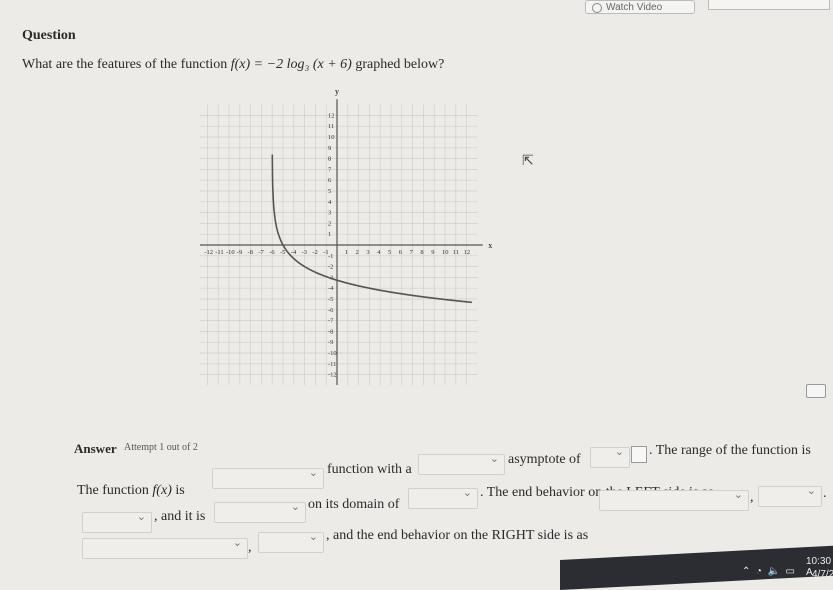 This screenshot has width=833, height=590. What do you see at coordinates (825, 493) in the screenshot?
I see `period-text: .` at bounding box center [825, 493].